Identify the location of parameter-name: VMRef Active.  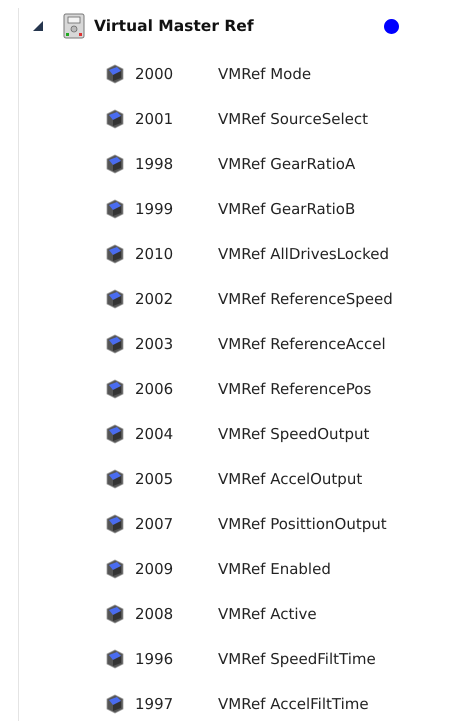
(267, 614).